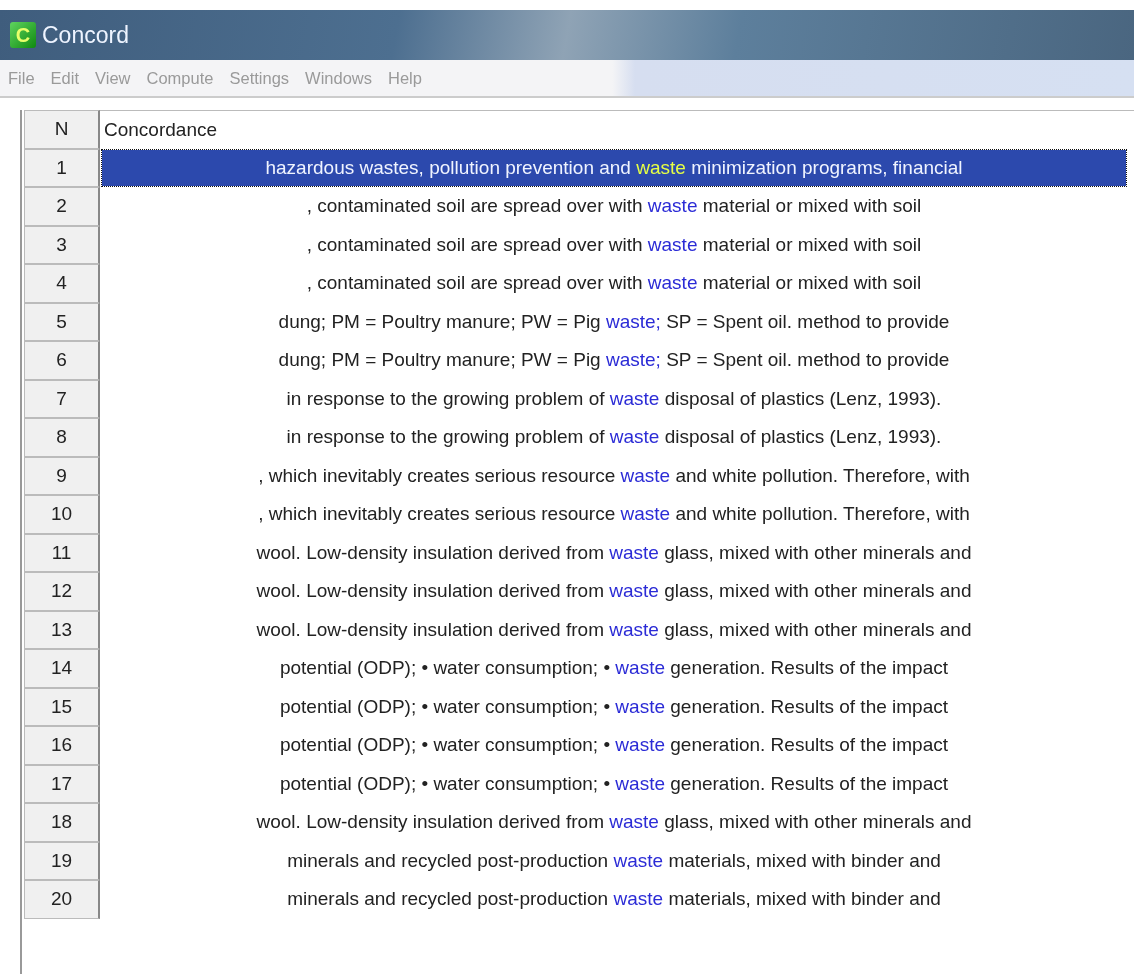 The image size is (1134, 974). I want to click on row-number: 18, so click(62, 822).